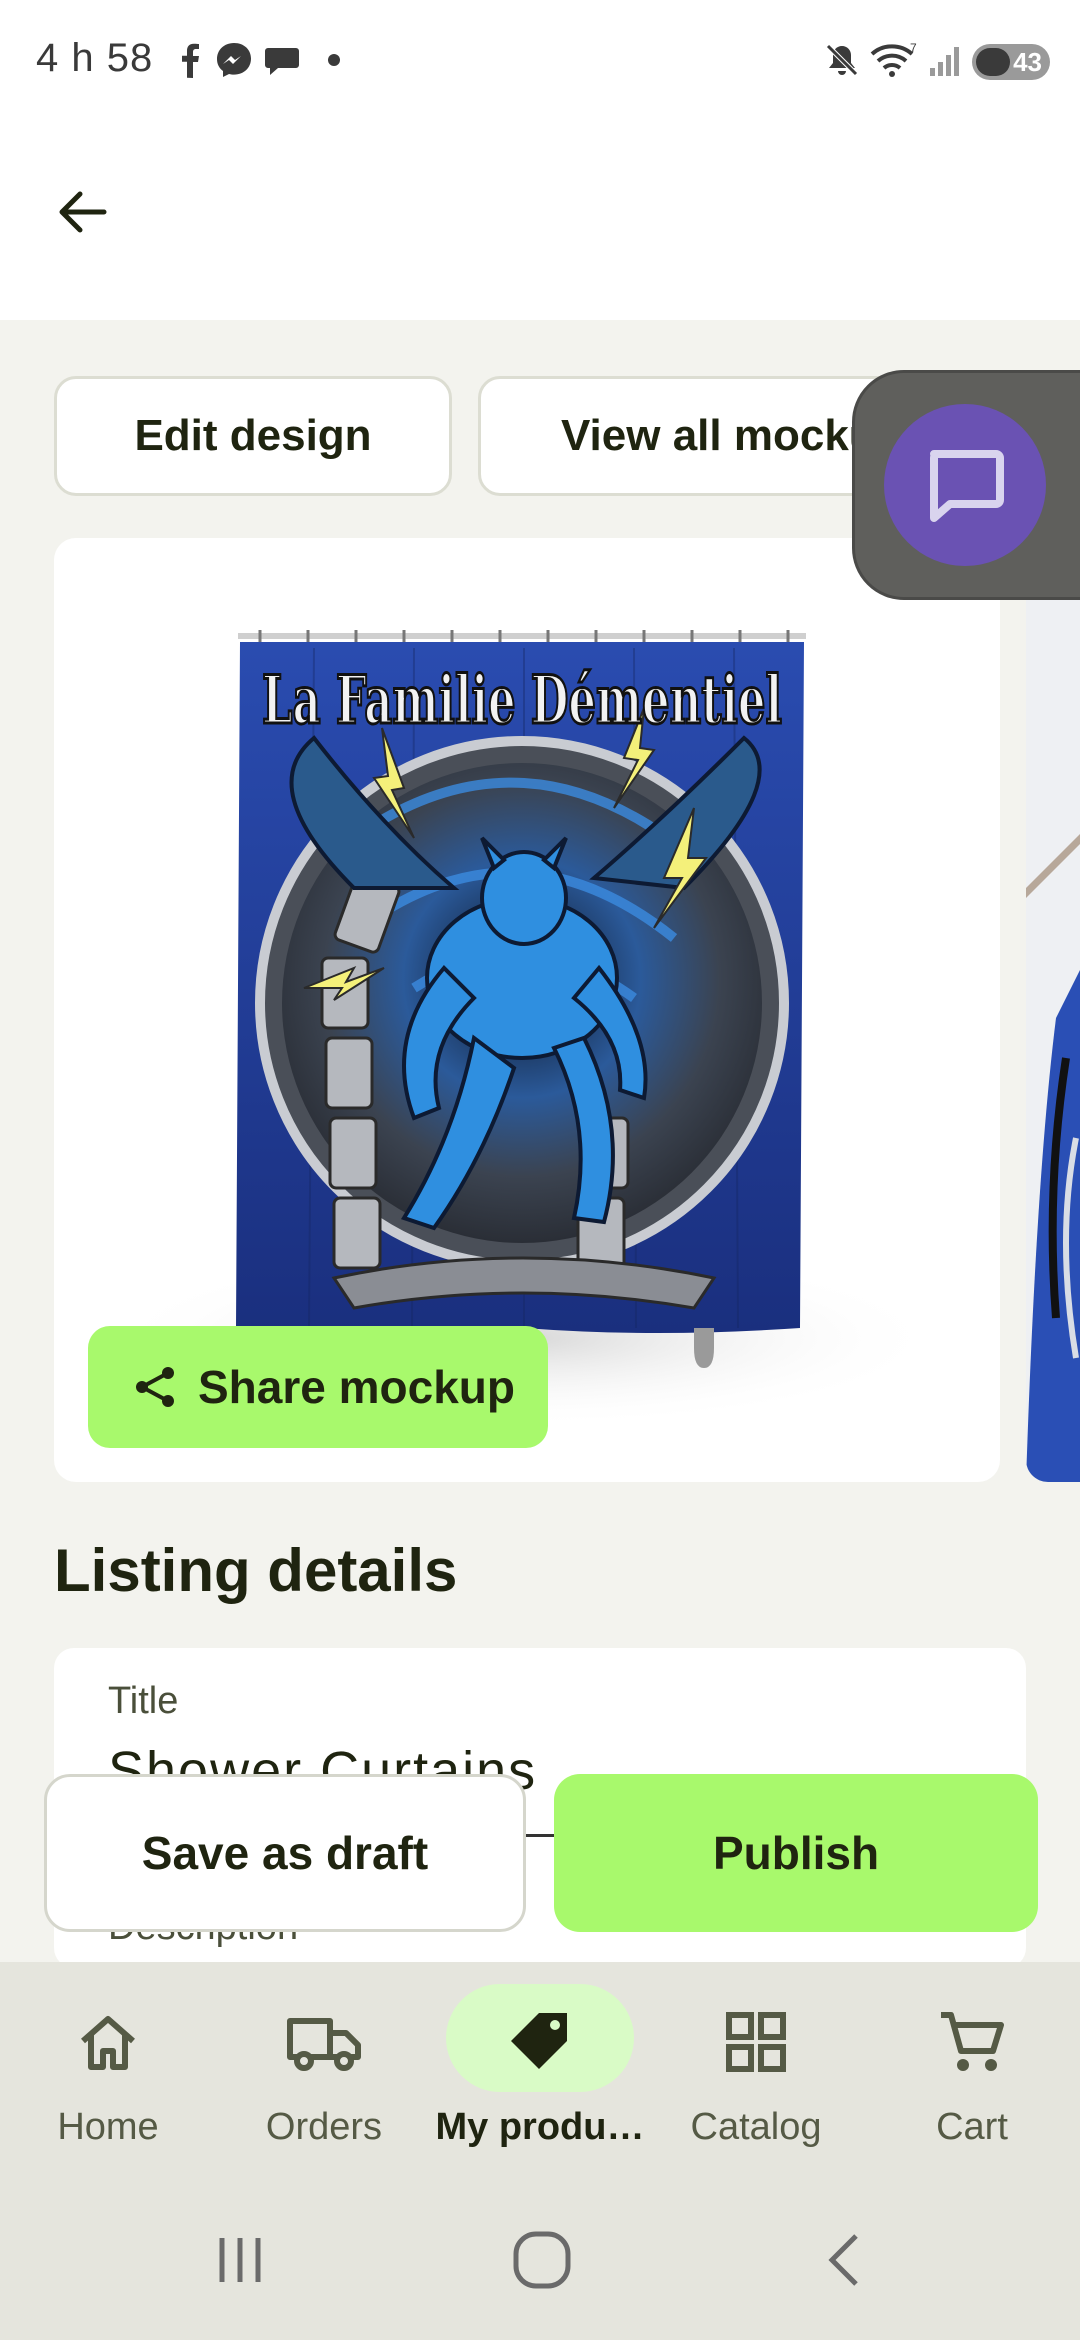 Image resolution: width=1080 pixels, height=2340 pixels. I want to click on chevron-left-icon, so click(843, 2260).